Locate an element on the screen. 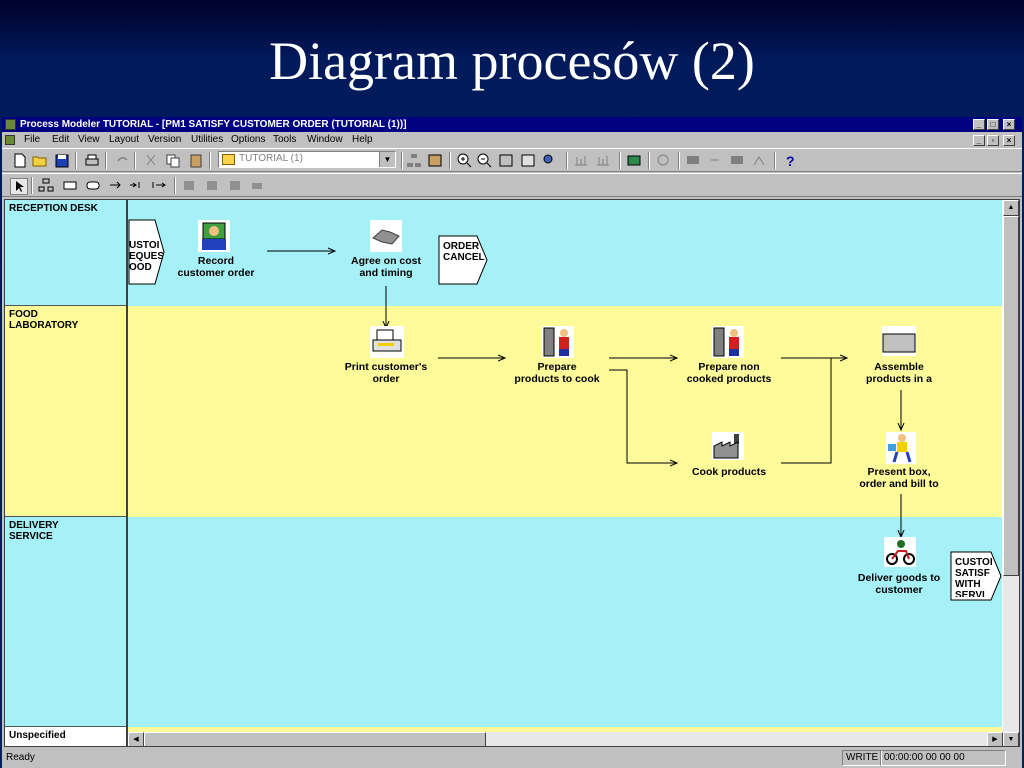  vertical-scroll-thumb is located at coordinates (1011, 396).